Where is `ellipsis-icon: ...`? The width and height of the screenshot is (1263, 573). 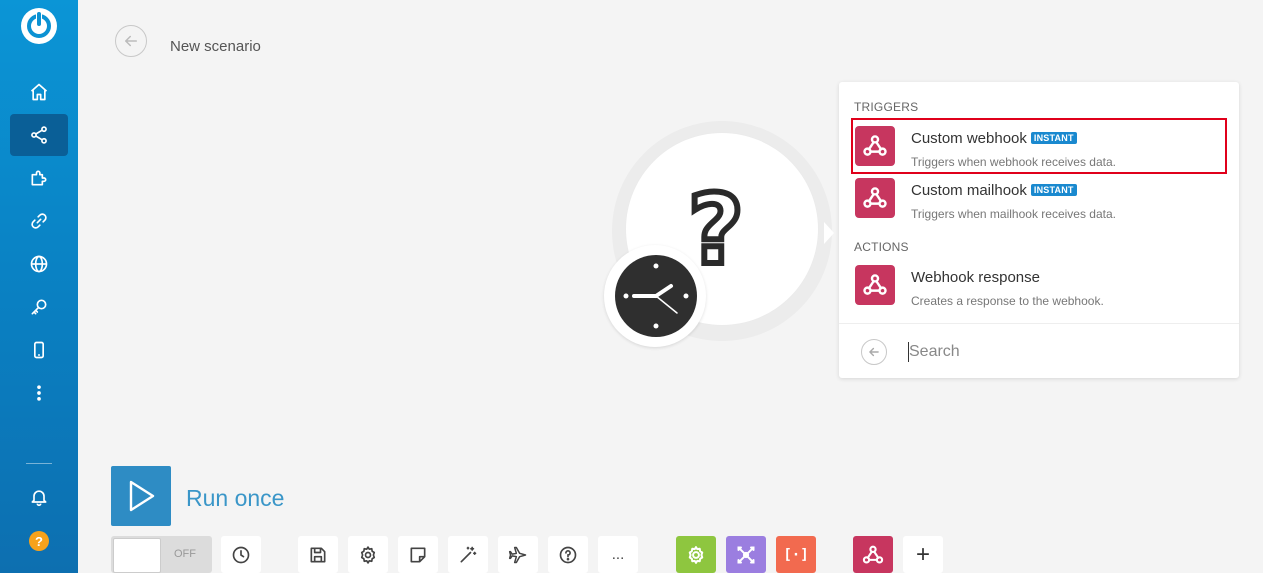 ellipsis-icon: ... is located at coordinates (618, 554).